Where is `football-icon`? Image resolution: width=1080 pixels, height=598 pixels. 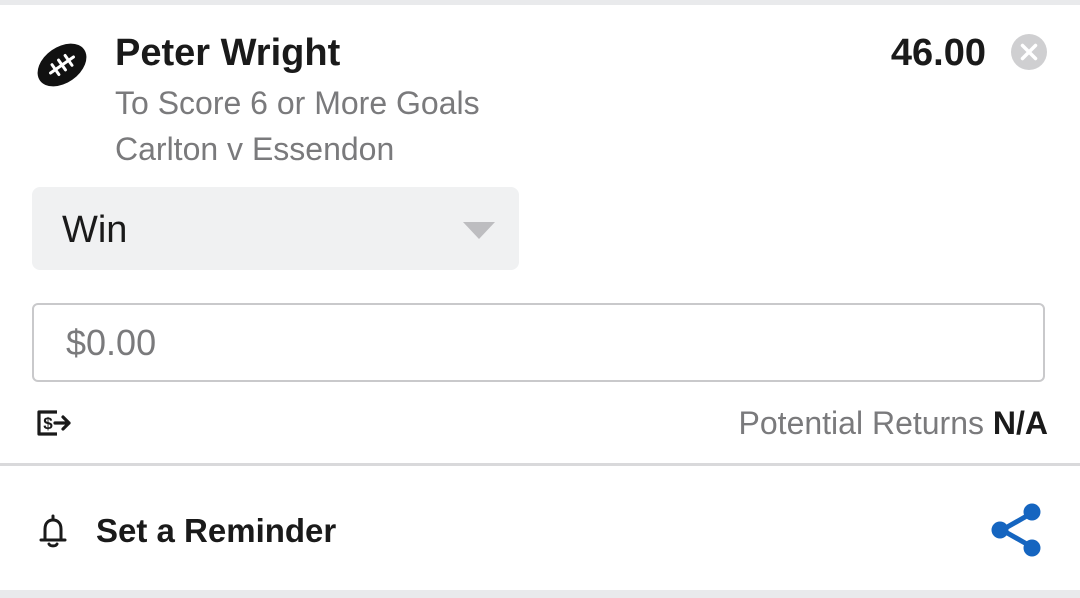
football-icon is located at coordinates (62, 65).